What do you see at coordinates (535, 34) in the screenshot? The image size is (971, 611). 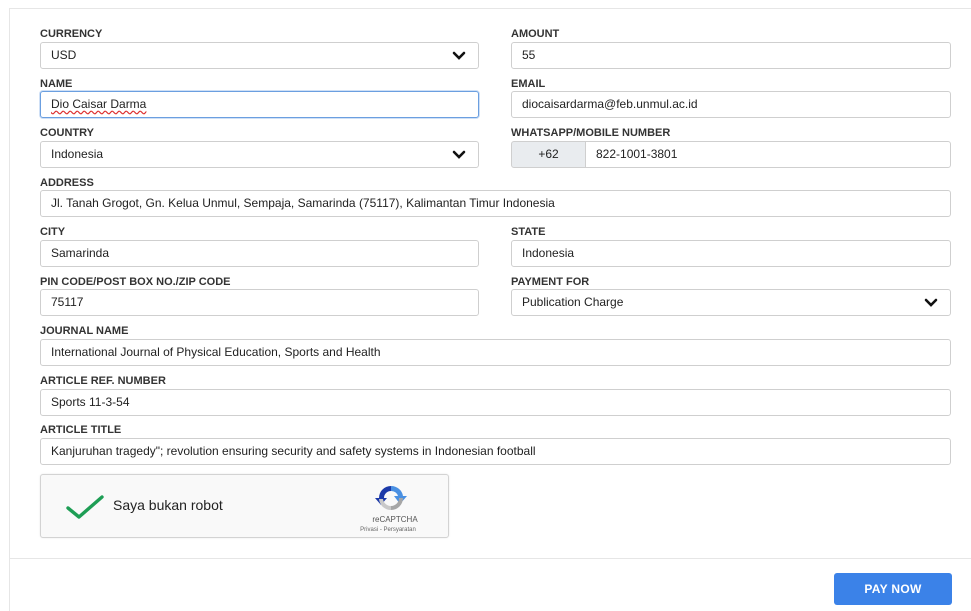 I see `amount-label: AMOUNT` at bounding box center [535, 34].